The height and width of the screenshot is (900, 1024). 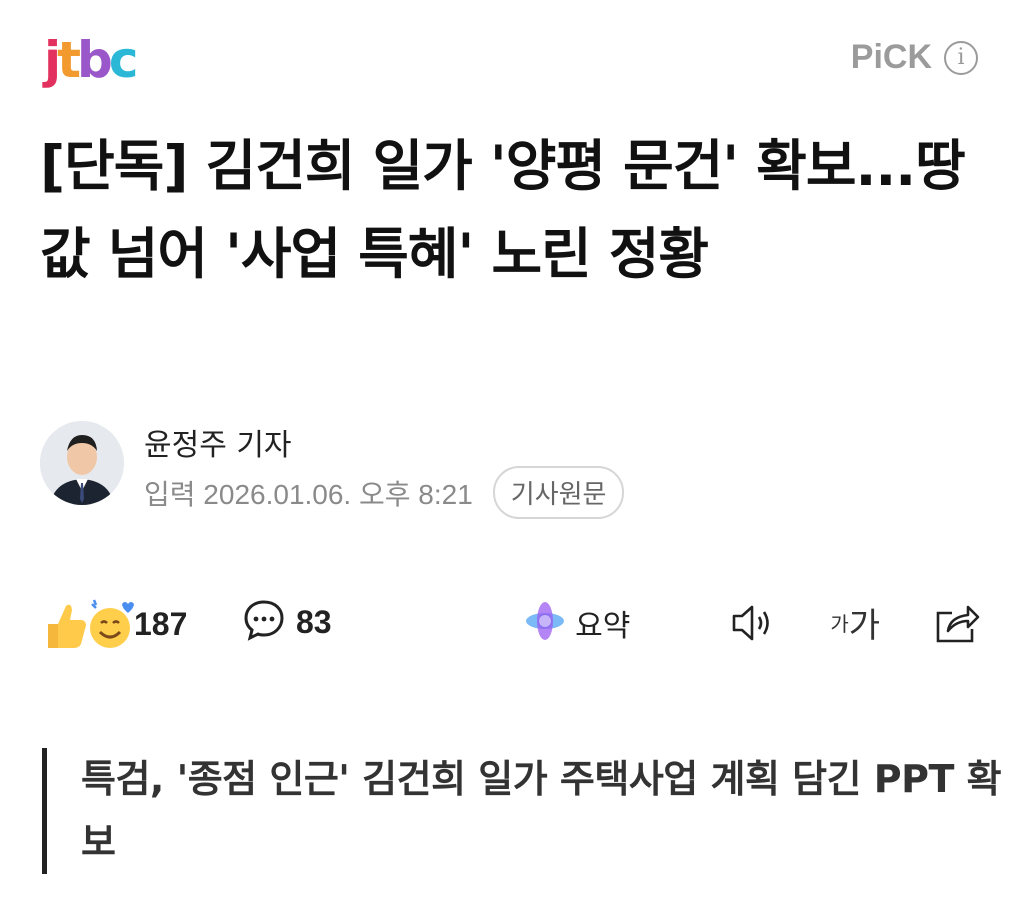 I want to click on pick-badge: PiCK i, so click(x=914, y=57).